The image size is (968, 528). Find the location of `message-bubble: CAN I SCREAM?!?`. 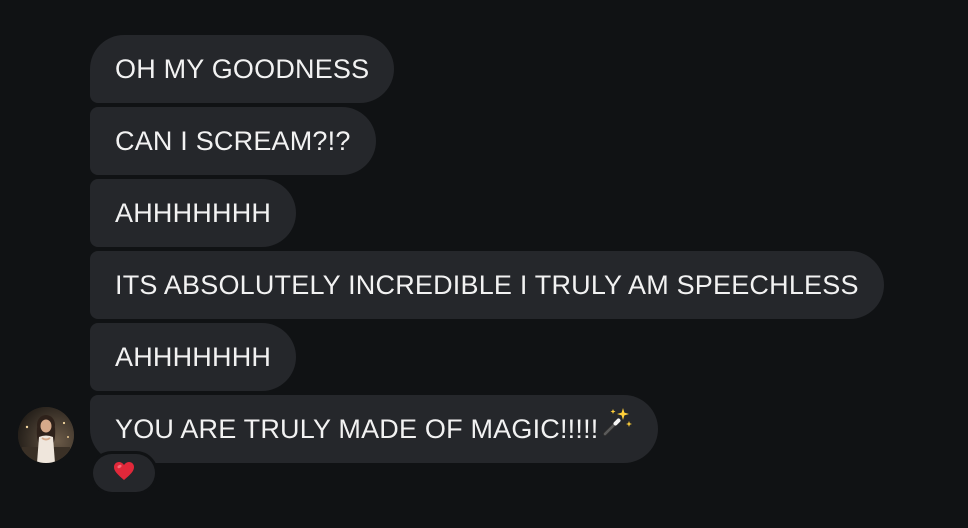

message-bubble: CAN I SCREAM?!? is located at coordinates (233, 141).